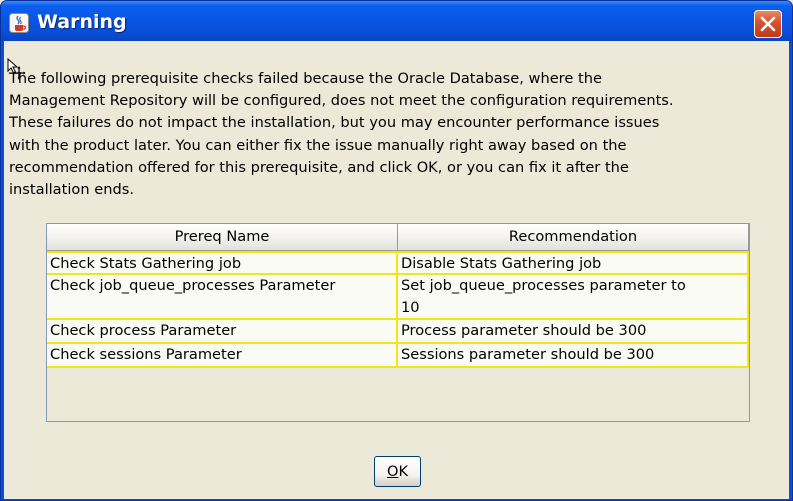 Image resolution: width=793 pixels, height=501 pixels. Describe the element at coordinates (573, 332) in the screenshot. I see `table-cell-recommendation: Process parameter should be 300` at that location.